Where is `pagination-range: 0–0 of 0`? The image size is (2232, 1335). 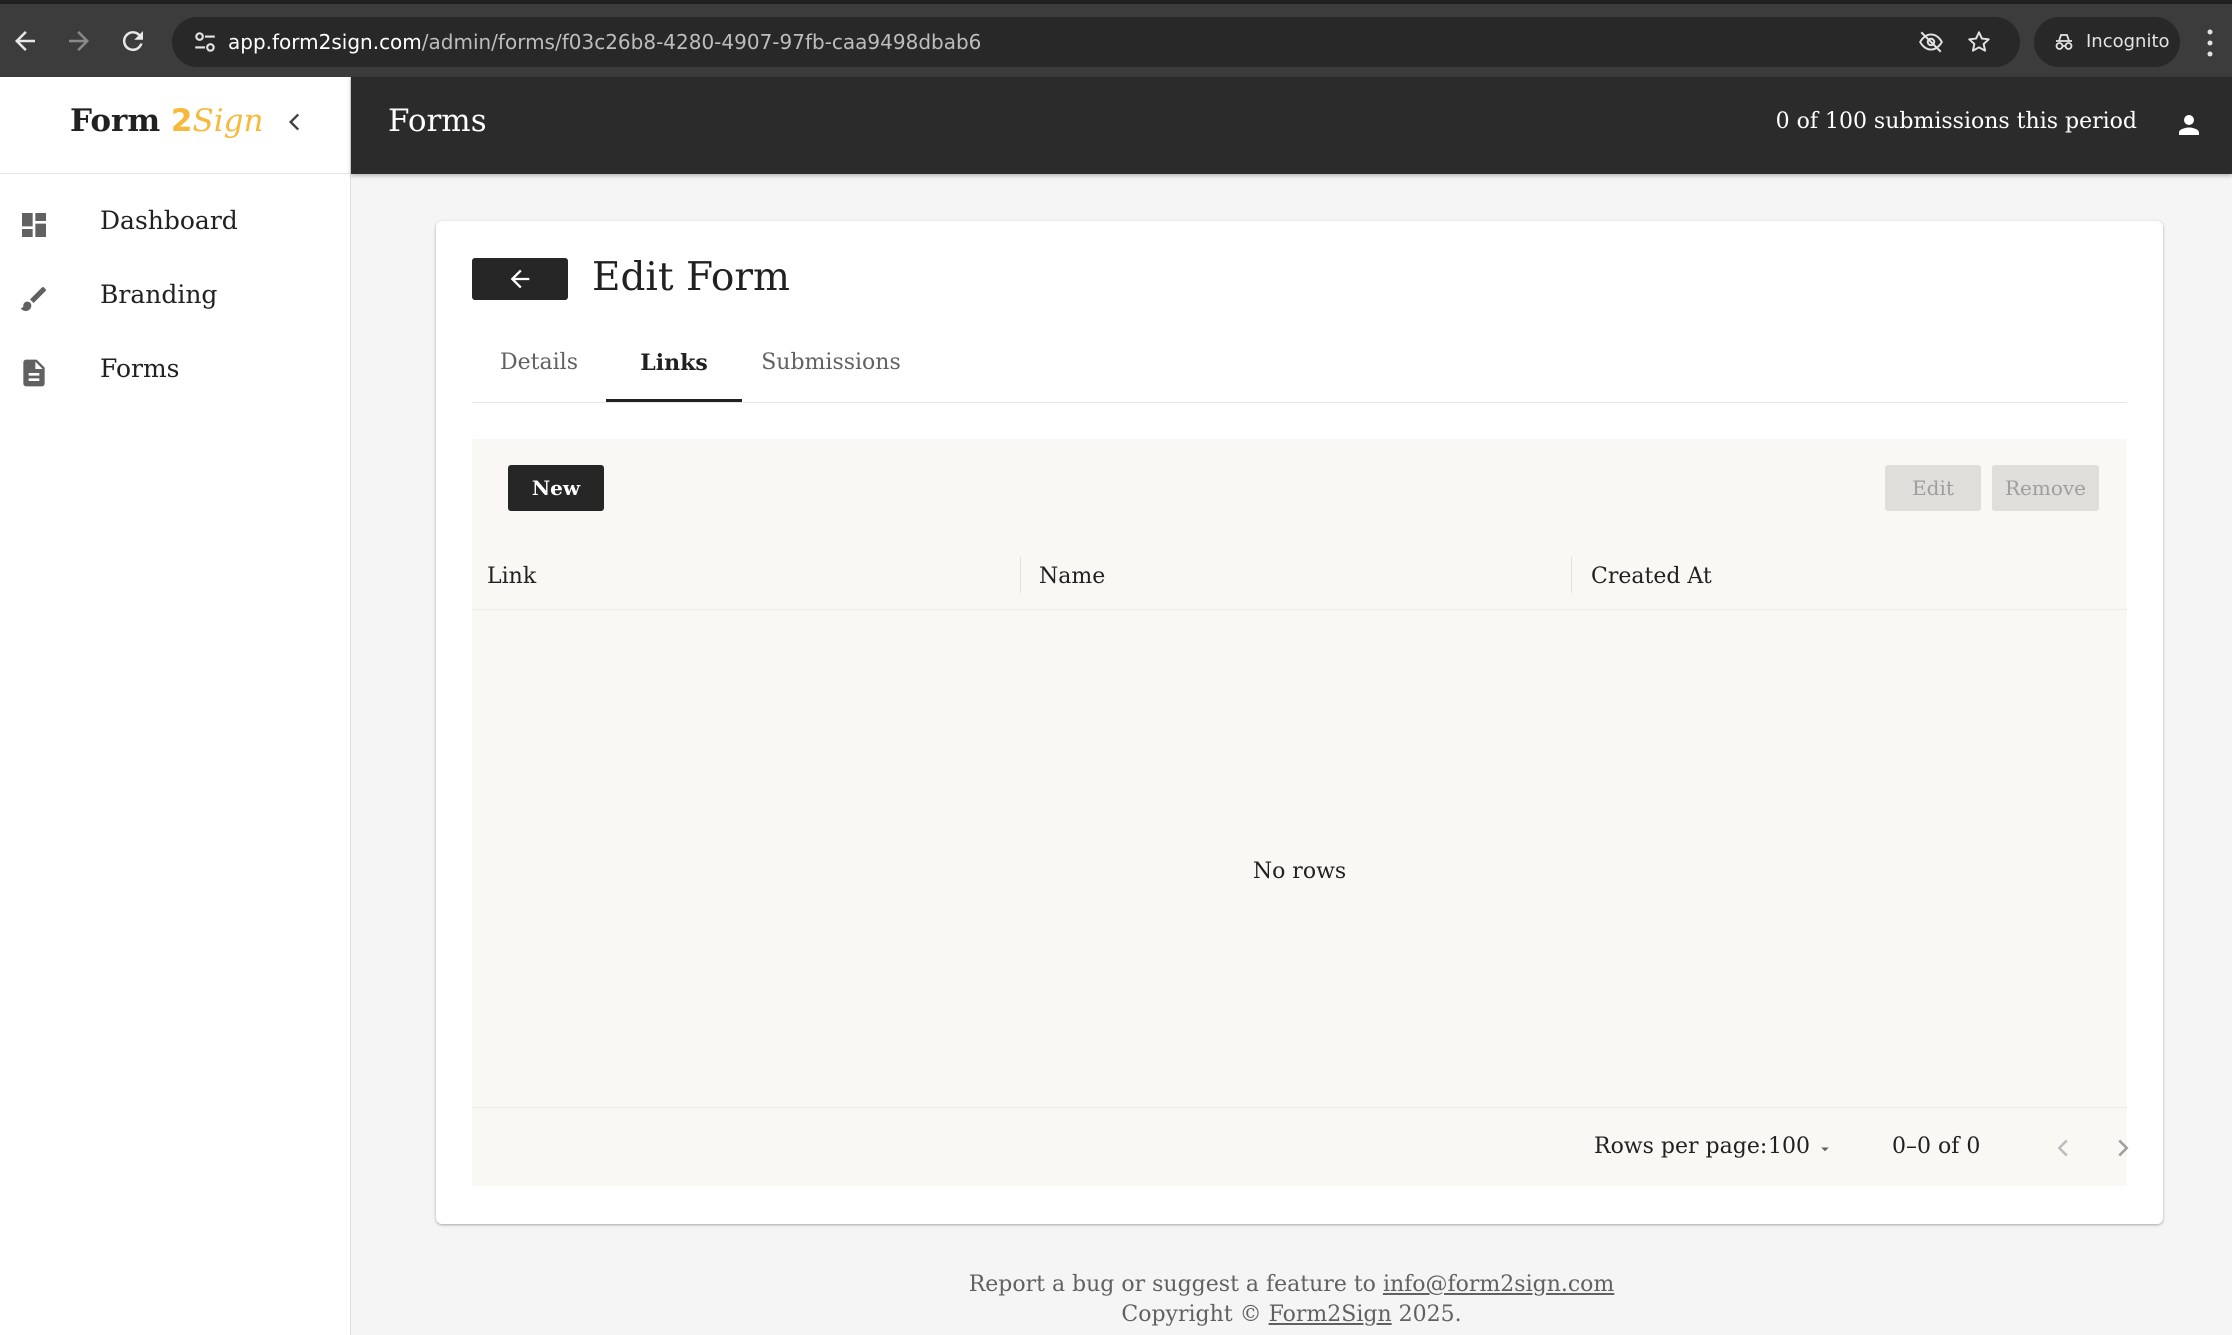 pagination-range: 0–0 of 0 is located at coordinates (1936, 1146).